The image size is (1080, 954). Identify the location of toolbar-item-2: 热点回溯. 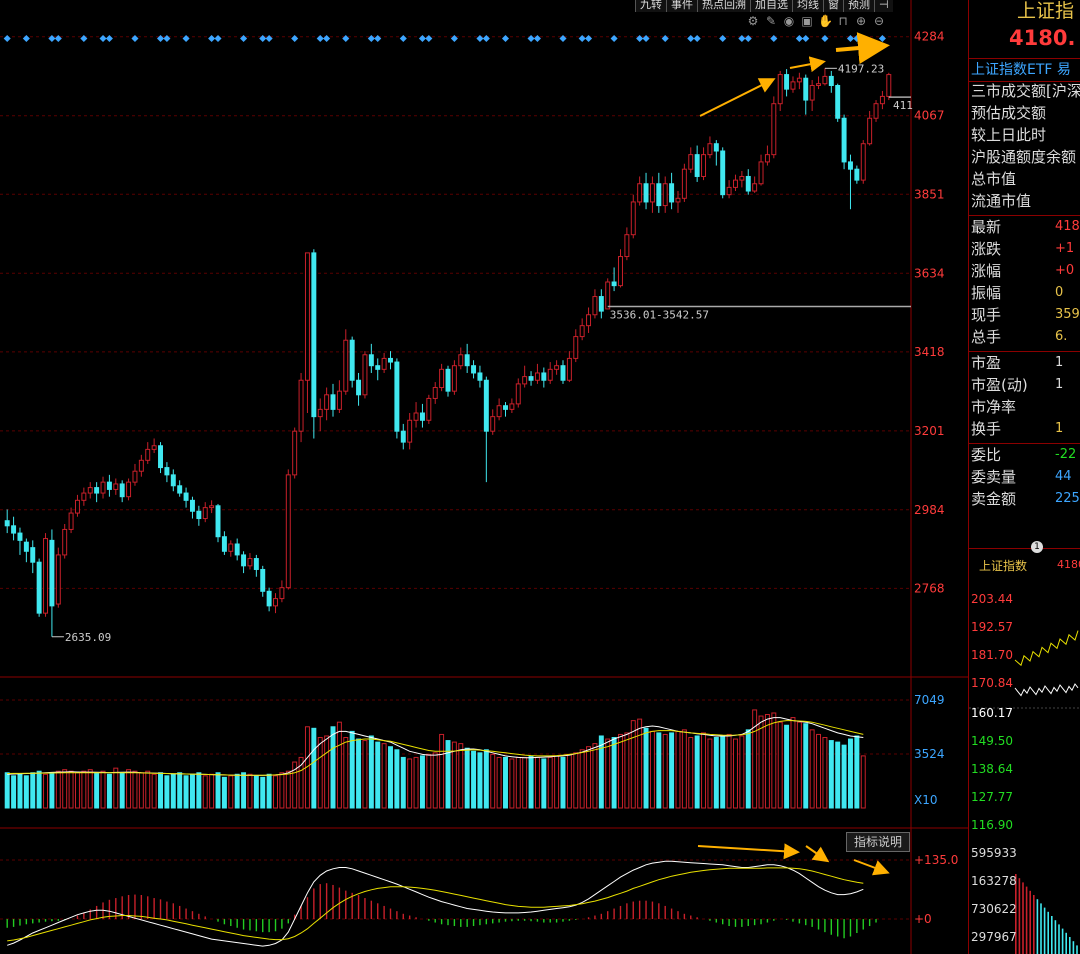
(723, 6).